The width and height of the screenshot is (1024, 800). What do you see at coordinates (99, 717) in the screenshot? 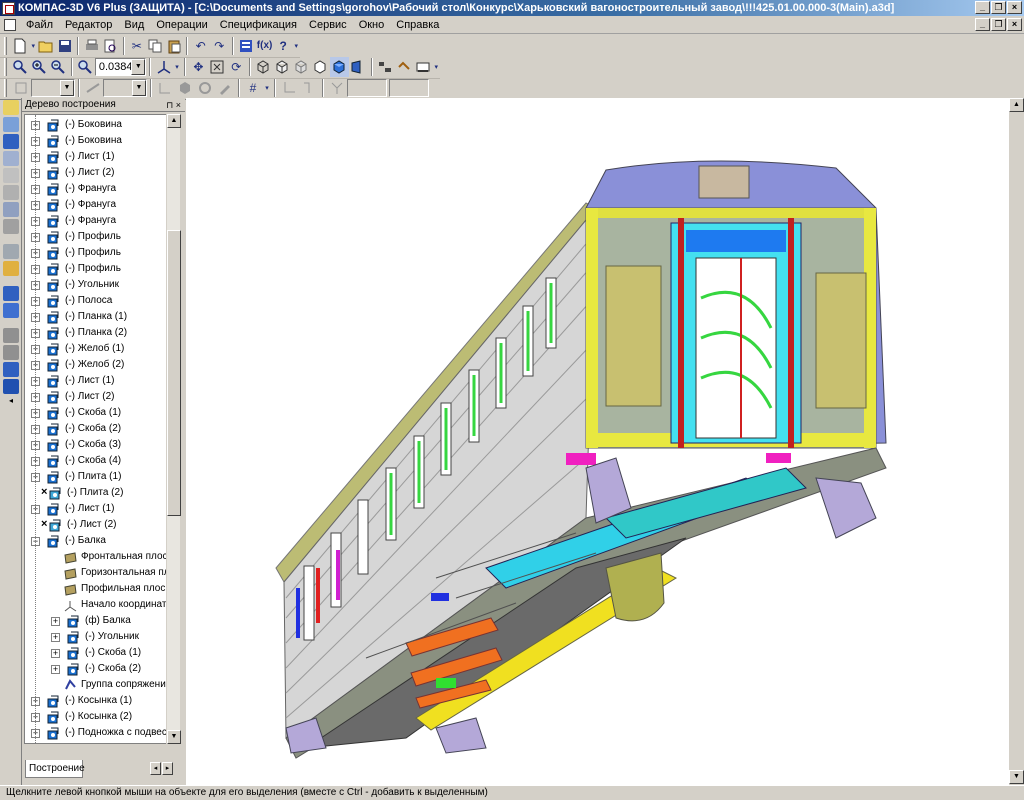
I see `tree-item: + (-) Косынка (2)` at bounding box center [99, 717].